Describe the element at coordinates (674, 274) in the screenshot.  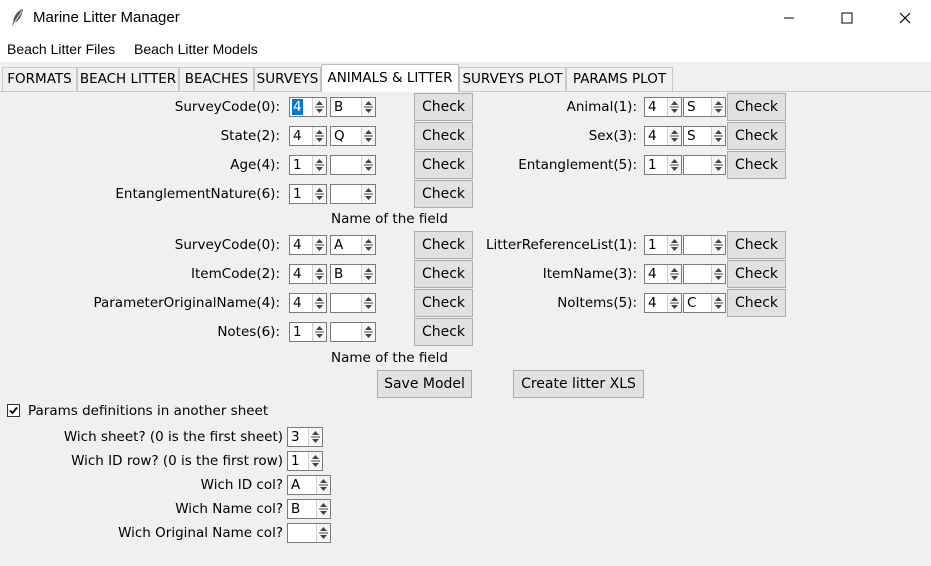
I see `litter-right-num-spin-1-arrows` at that location.